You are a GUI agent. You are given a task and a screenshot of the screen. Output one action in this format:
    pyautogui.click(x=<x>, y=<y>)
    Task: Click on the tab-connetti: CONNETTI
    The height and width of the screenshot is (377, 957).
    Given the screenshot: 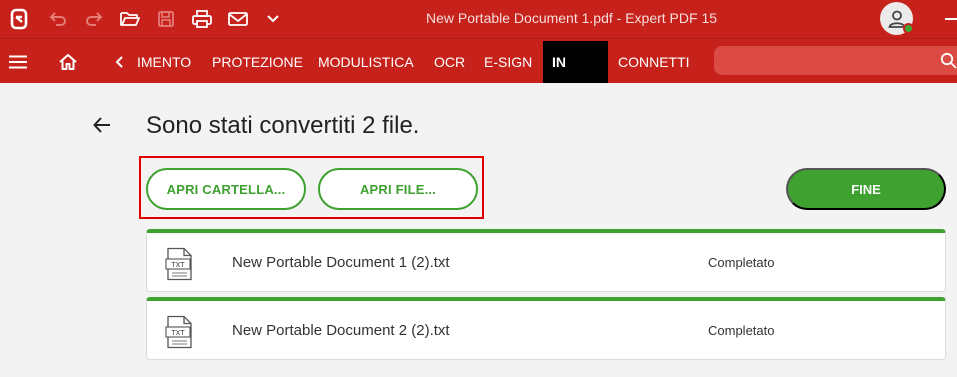 What is the action you would take?
    pyautogui.click(x=654, y=62)
    